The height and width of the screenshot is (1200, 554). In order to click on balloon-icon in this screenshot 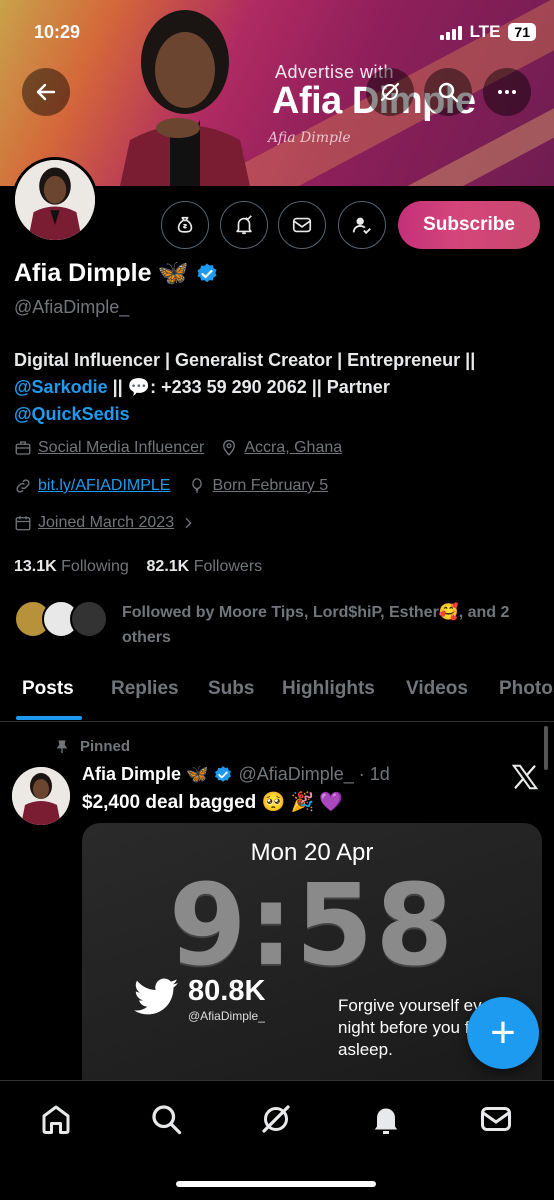, I will do `click(197, 486)`.